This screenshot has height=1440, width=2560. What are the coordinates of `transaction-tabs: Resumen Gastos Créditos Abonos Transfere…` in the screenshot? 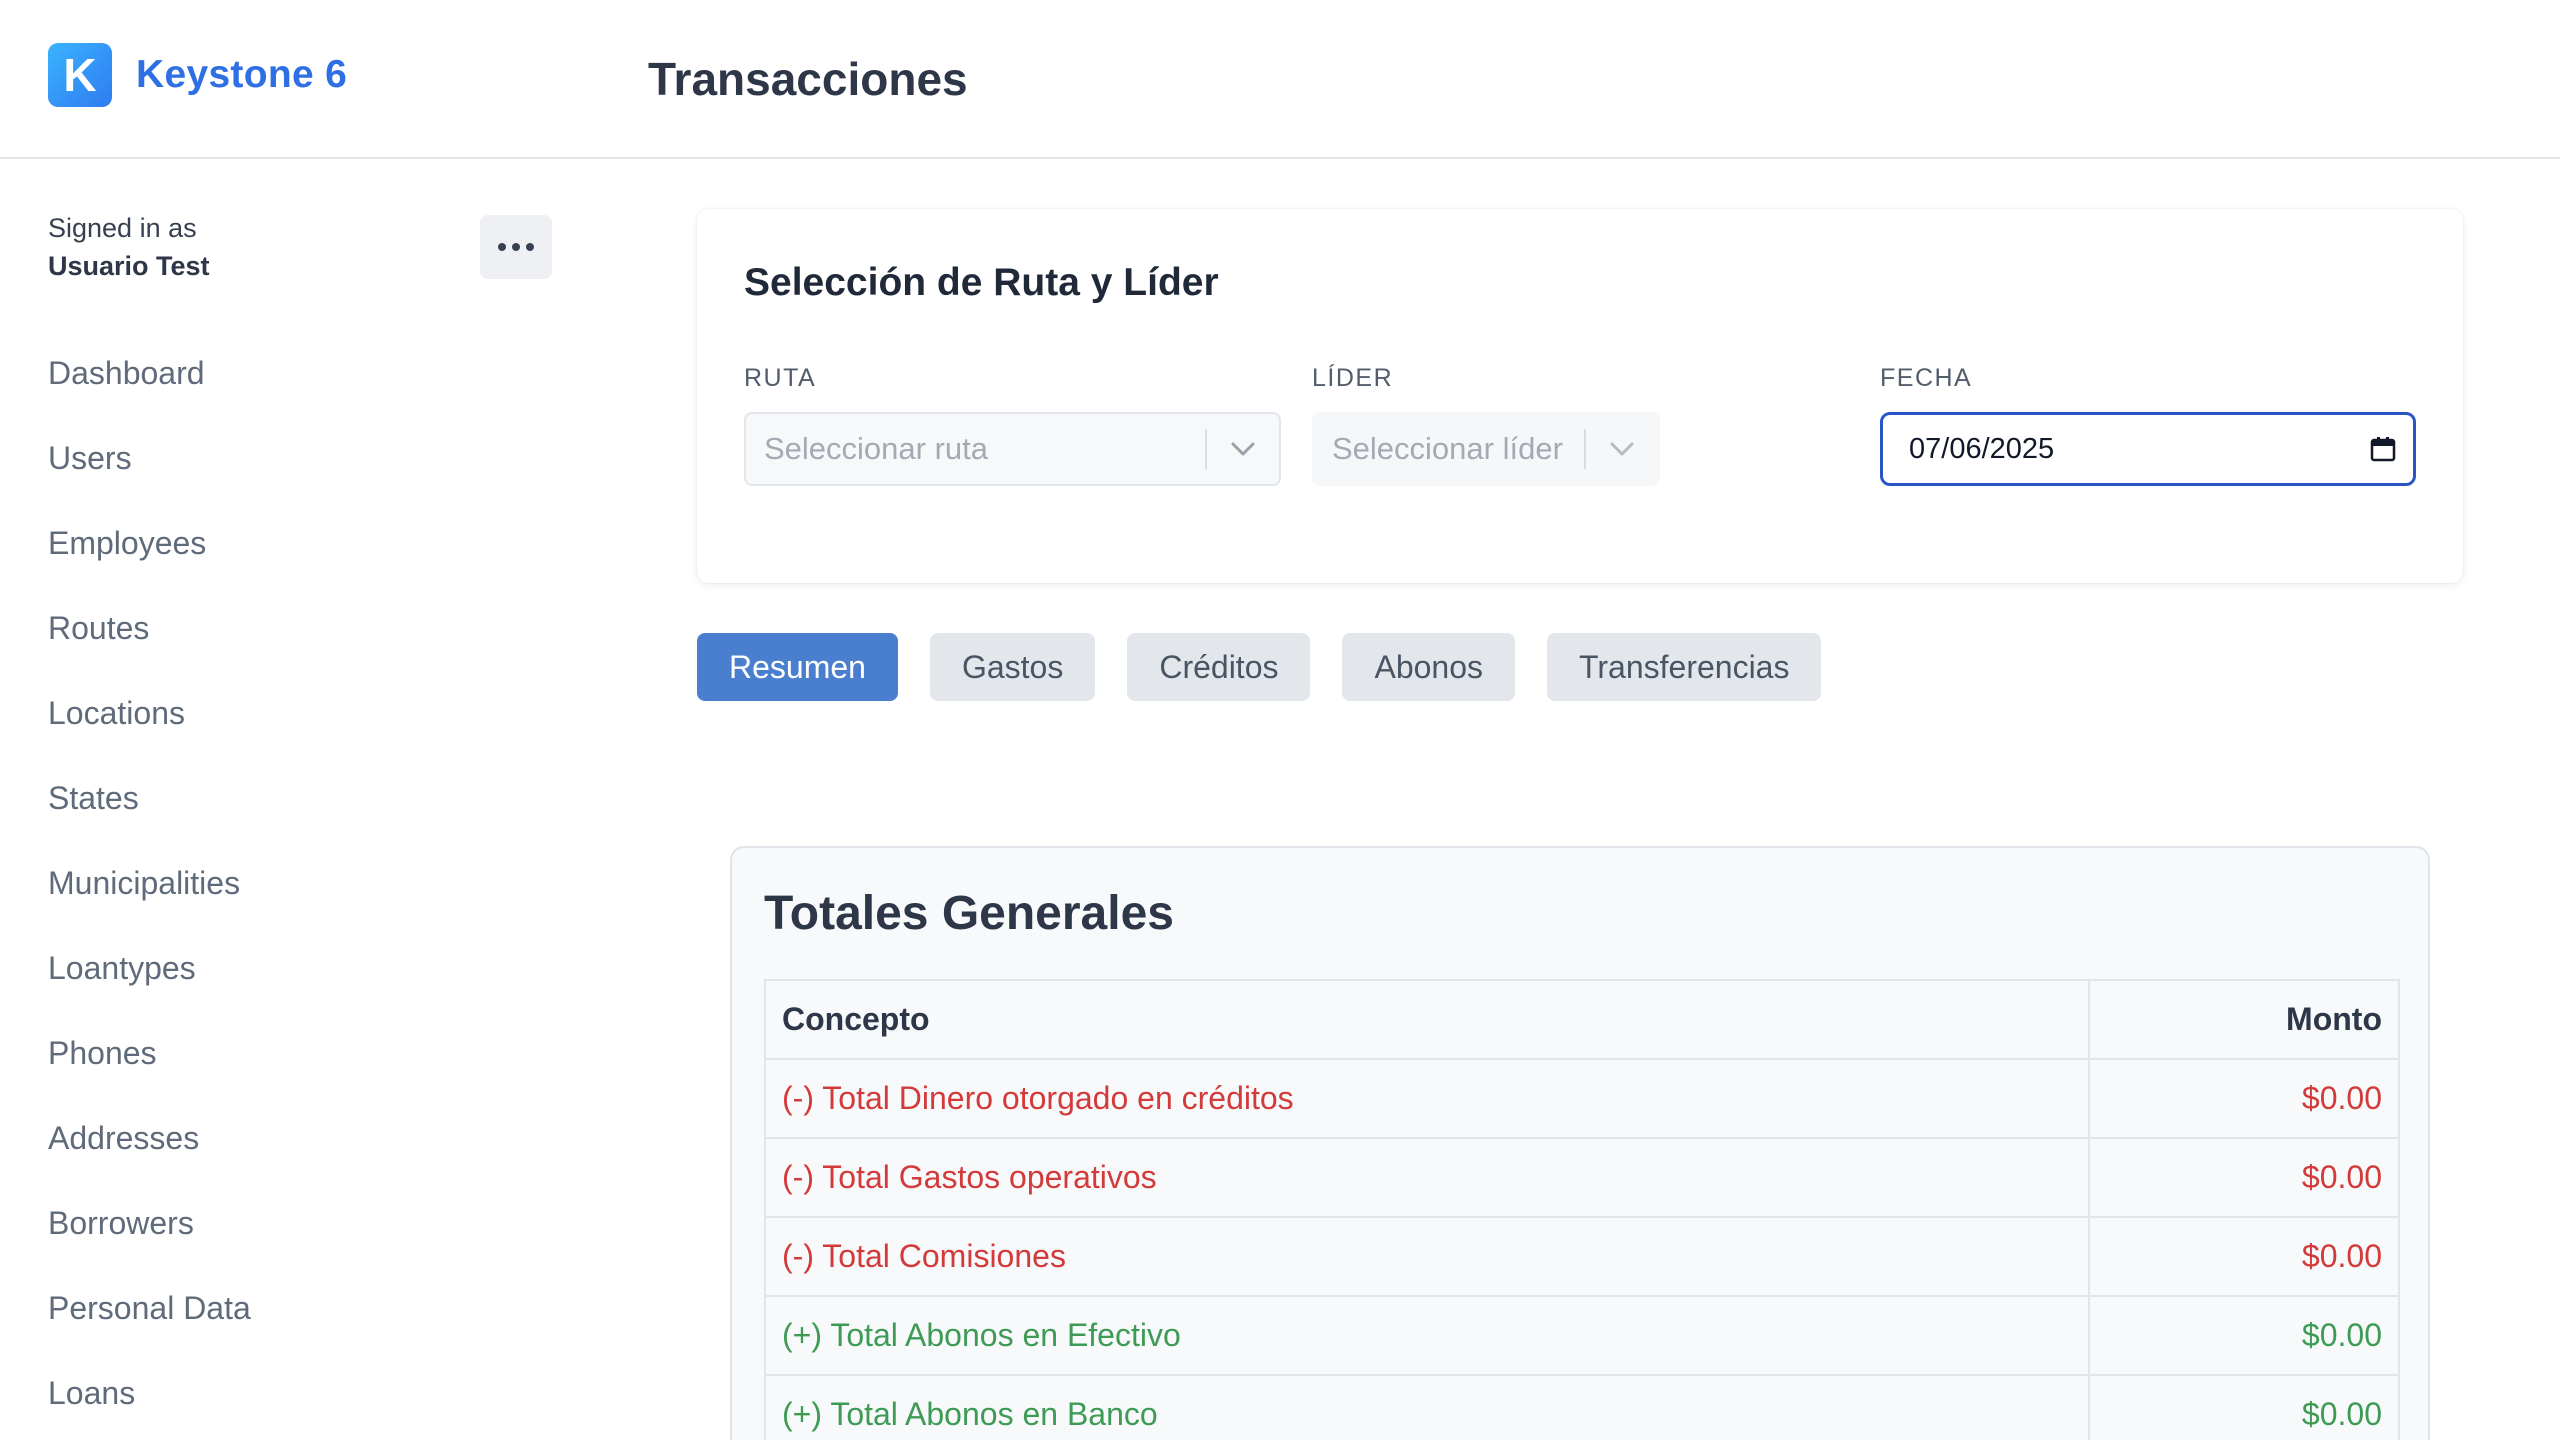 It's located at (1275, 667).